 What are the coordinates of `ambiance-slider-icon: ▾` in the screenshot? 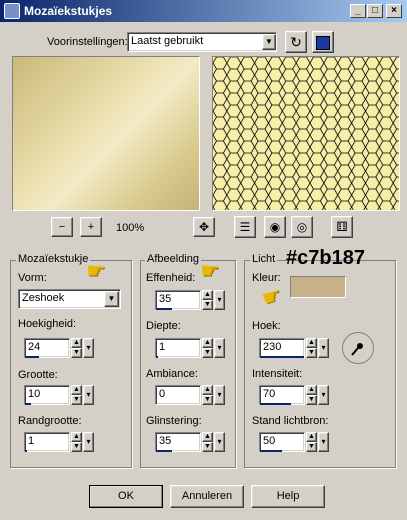 It's located at (219, 395).